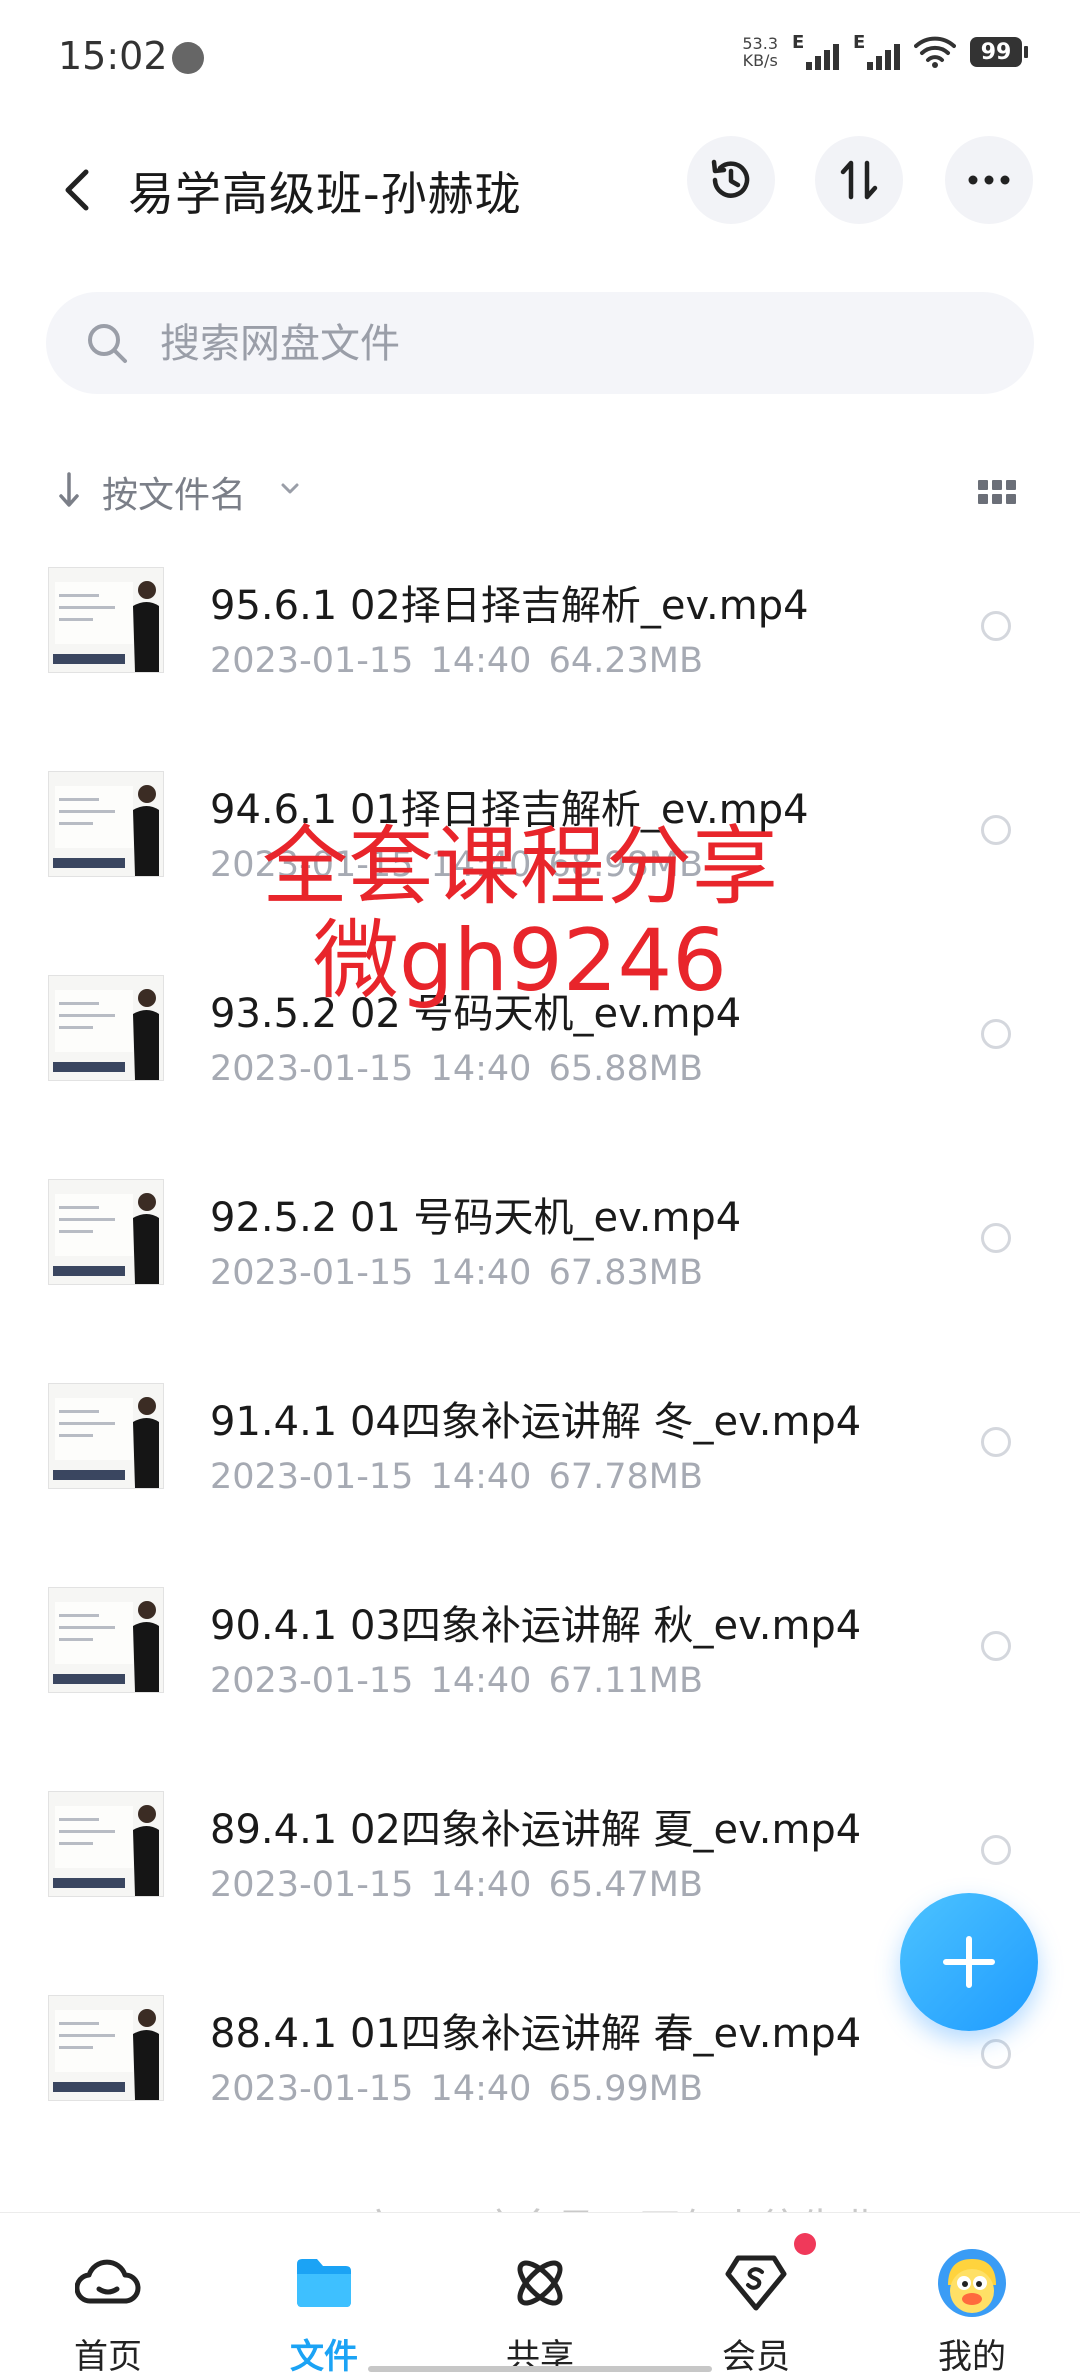 The image size is (1080, 2378). I want to click on file-name: 95.6.1 02择日择吉解析_ev.mp4, so click(509, 606).